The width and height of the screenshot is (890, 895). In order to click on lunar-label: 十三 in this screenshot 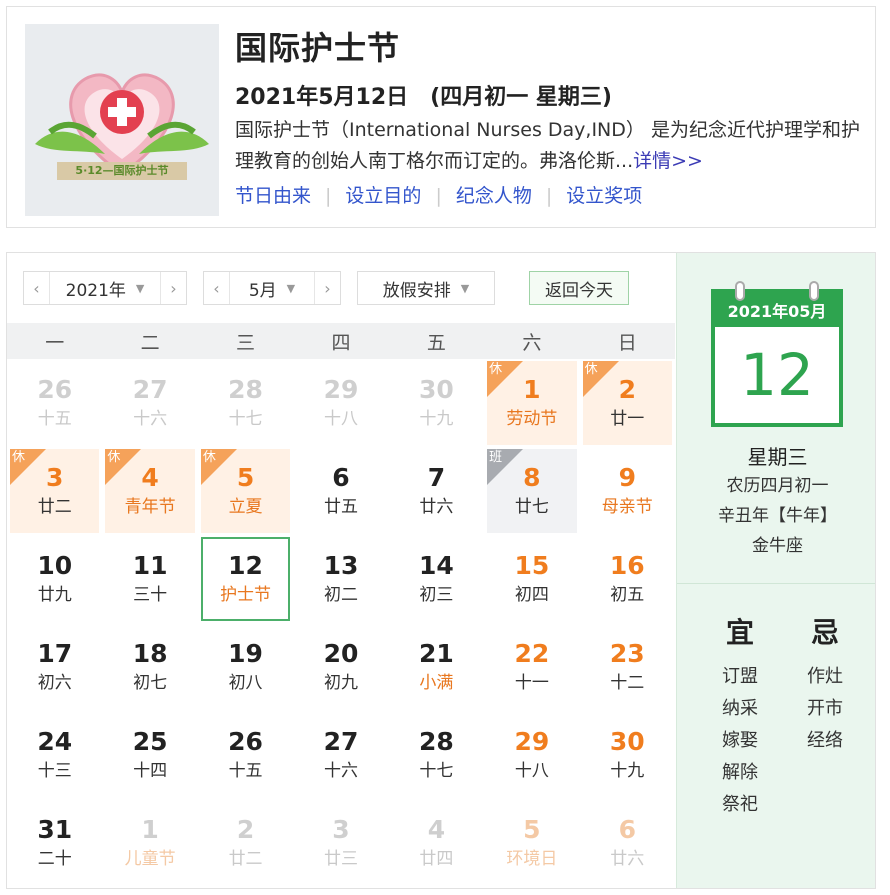, I will do `click(54, 771)`.